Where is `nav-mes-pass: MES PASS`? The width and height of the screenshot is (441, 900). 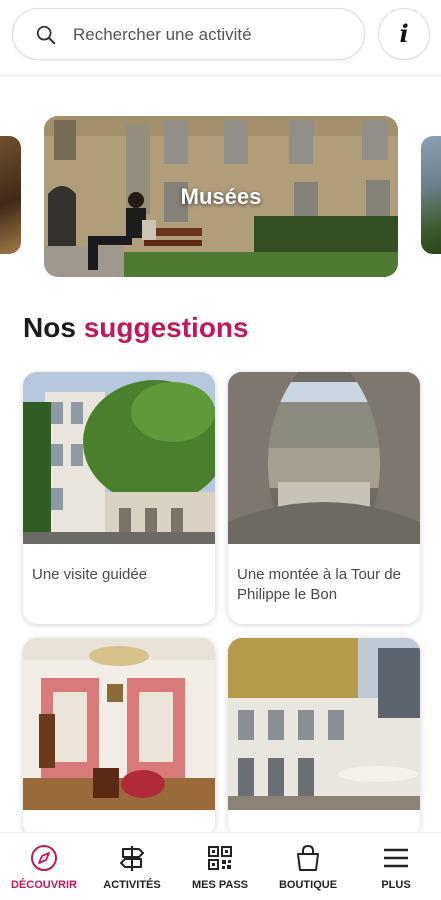 nav-mes-pass: MES PASS is located at coordinates (220, 866).